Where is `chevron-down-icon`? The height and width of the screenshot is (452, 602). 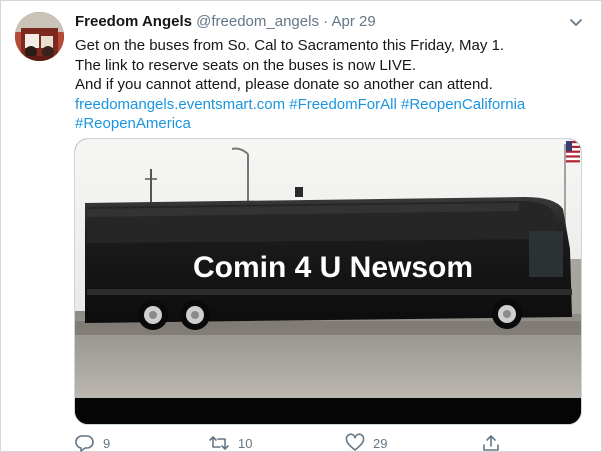
chevron-down-icon is located at coordinates (576, 22).